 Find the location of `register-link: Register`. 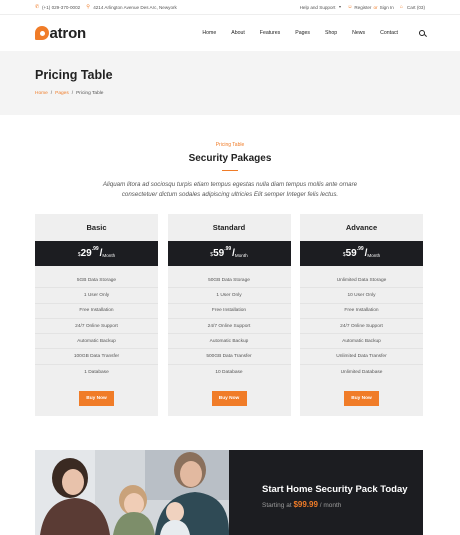

register-link: Register is located at coordinates (362, 7).